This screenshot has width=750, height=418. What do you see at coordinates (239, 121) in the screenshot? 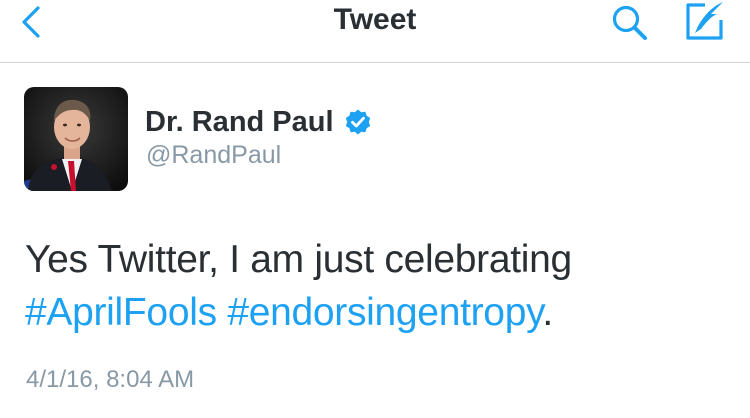
I see `display-name-text: Dr. Rand Paul` at bounding box center [239, 121].